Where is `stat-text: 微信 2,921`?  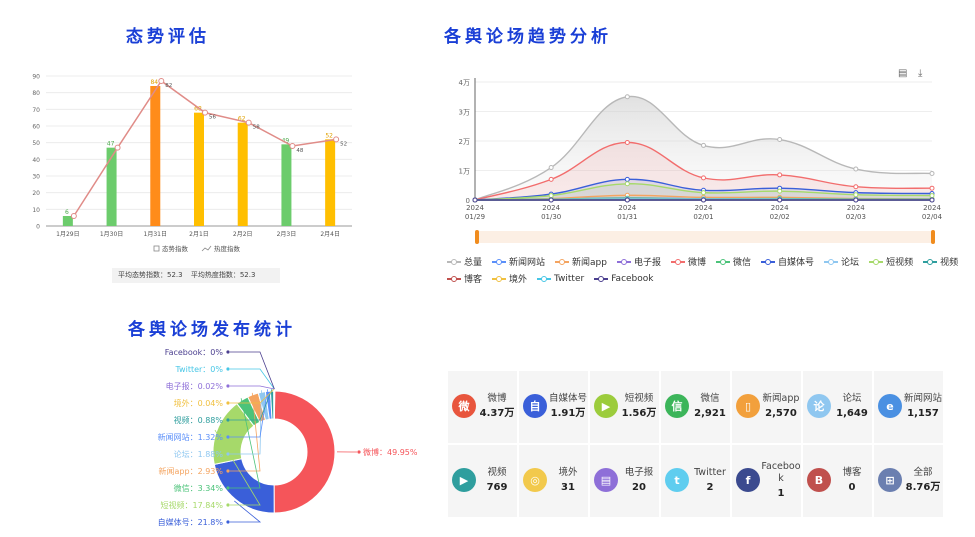 stat-text: 微信 2,921 is located at coordinates (710, 407).